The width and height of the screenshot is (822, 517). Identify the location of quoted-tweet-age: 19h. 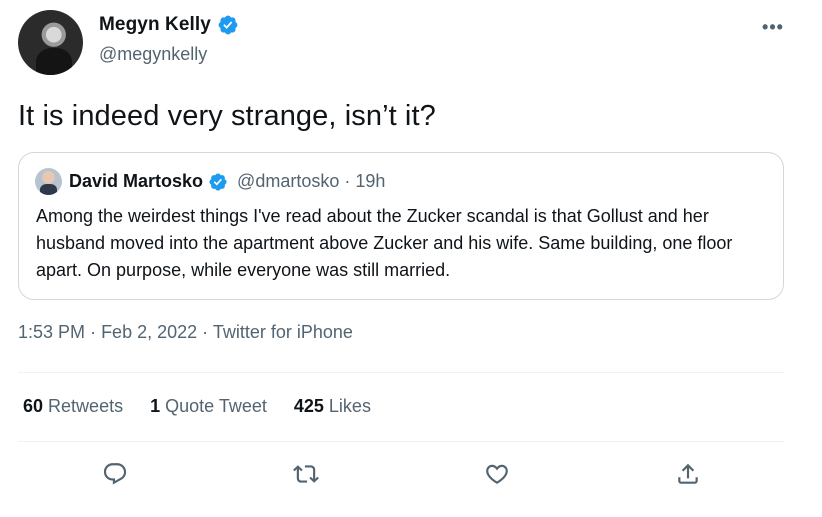
(370, 181).